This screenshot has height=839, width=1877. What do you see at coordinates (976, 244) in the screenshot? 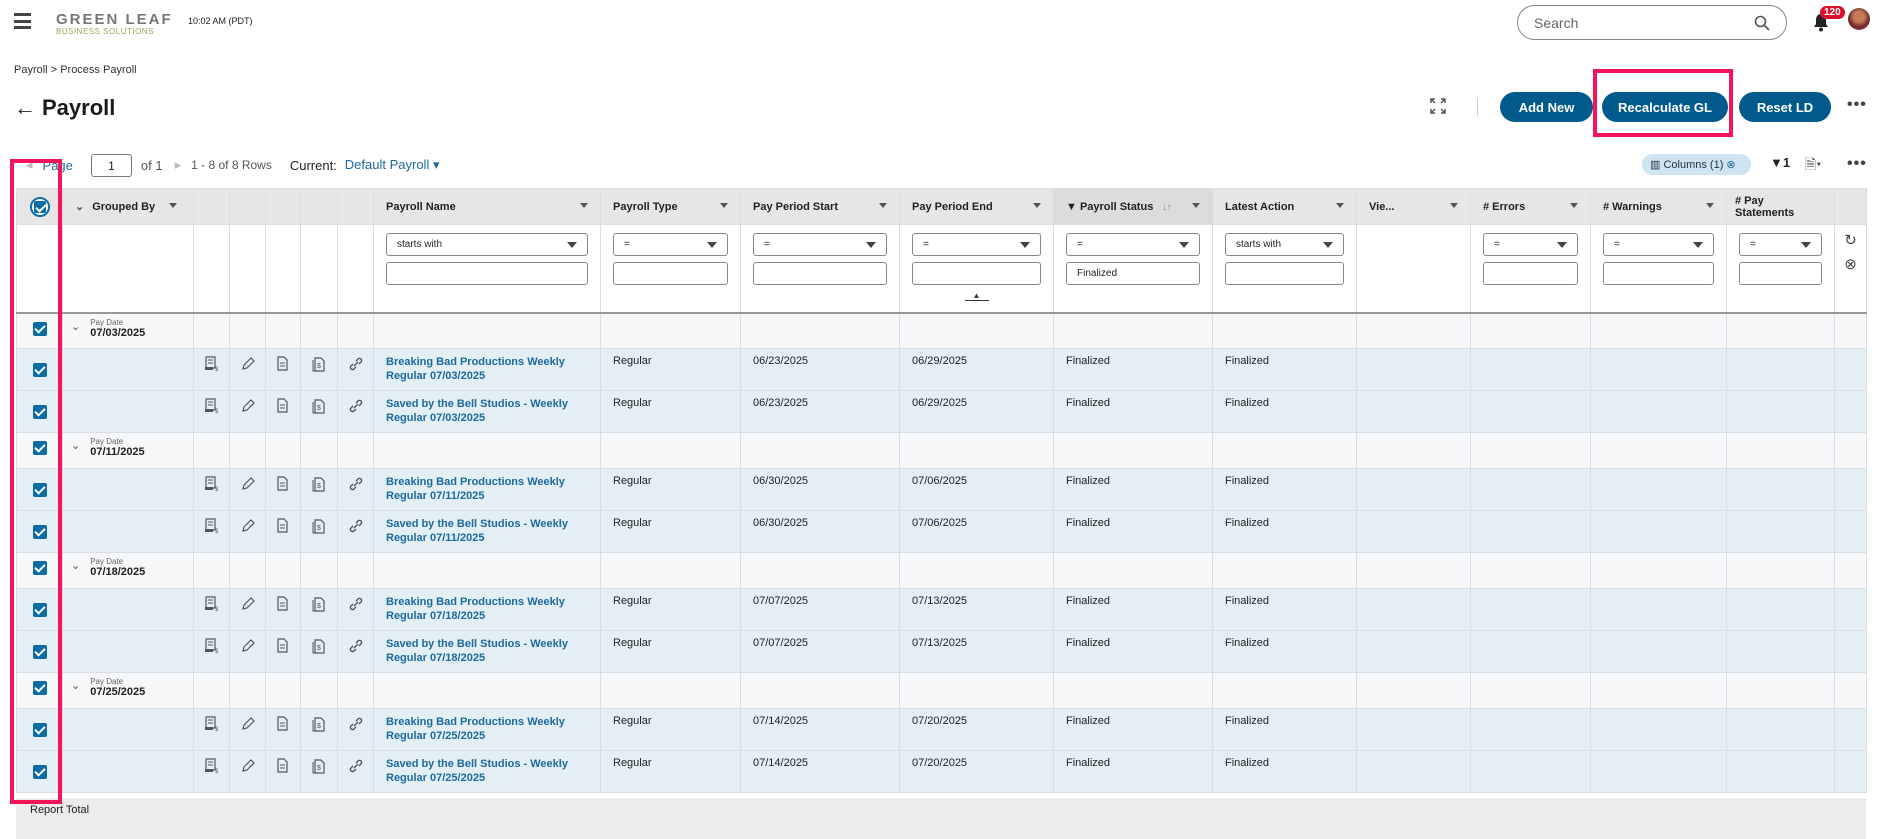
I see `pay-period-end-operator: =` at bounding box center [976, 244].